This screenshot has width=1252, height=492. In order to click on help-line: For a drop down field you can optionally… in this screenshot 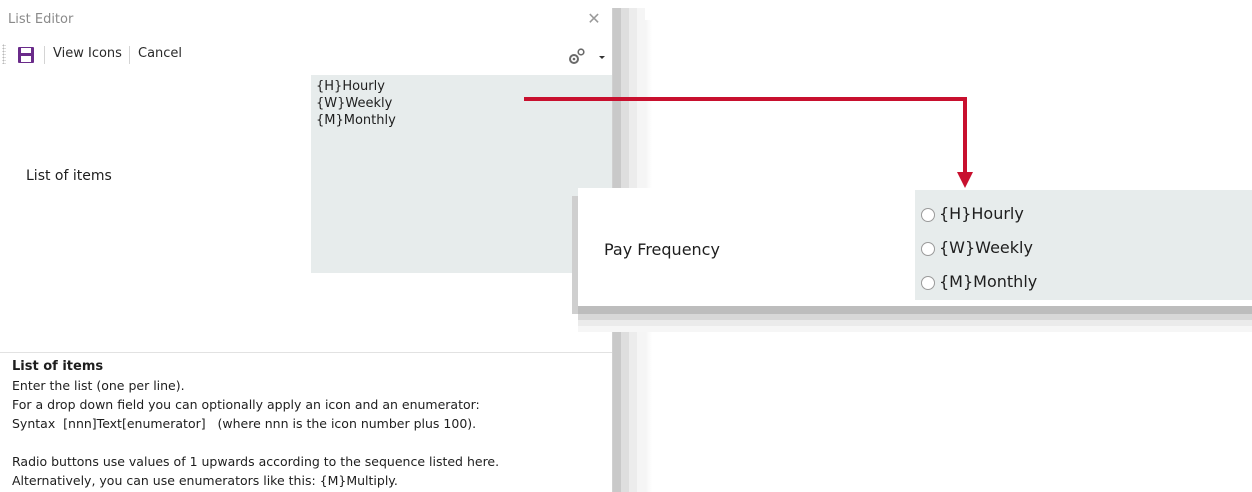, I will do `click(246, 404)`.